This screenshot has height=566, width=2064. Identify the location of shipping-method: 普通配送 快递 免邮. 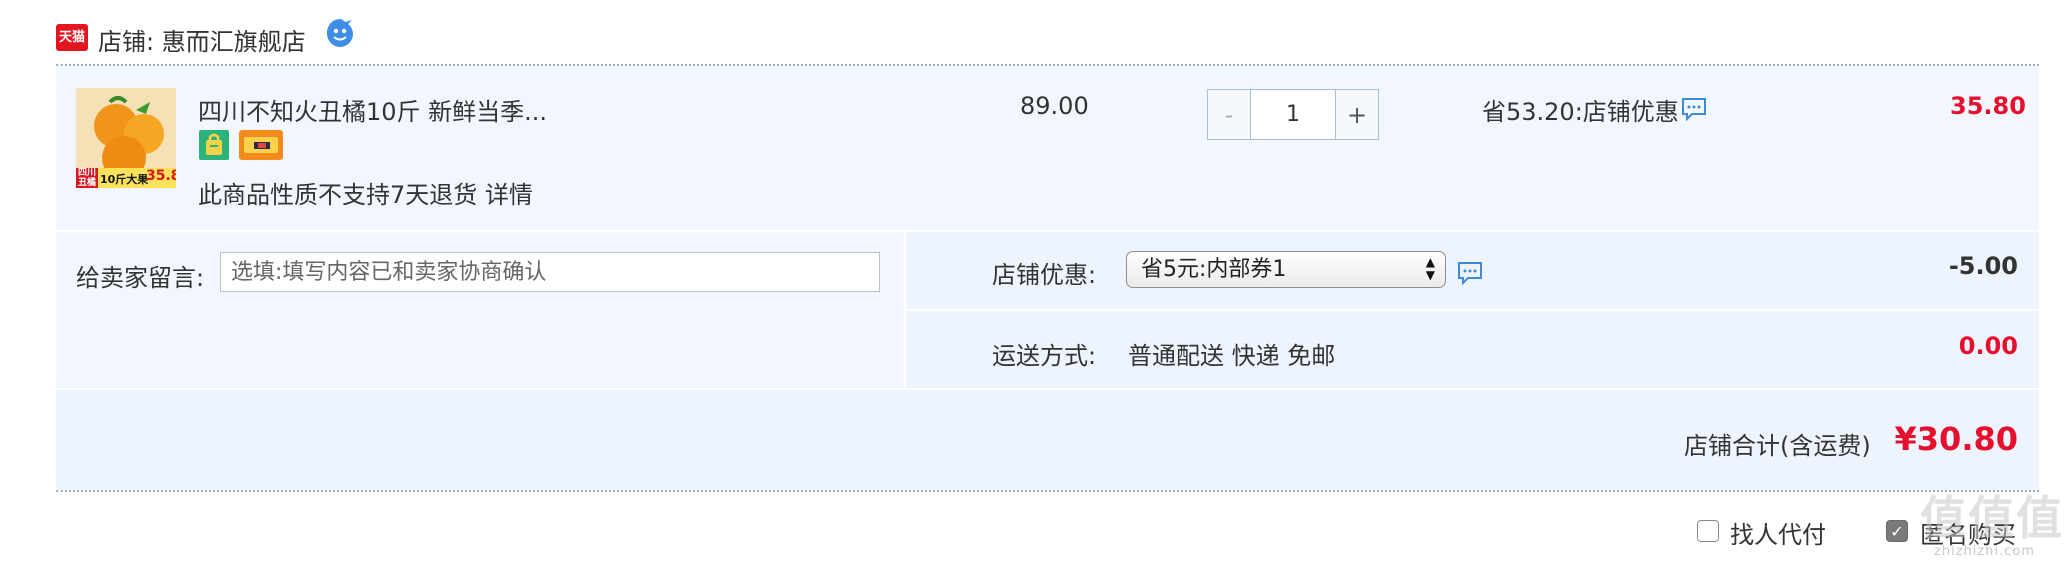
(1232, 356).